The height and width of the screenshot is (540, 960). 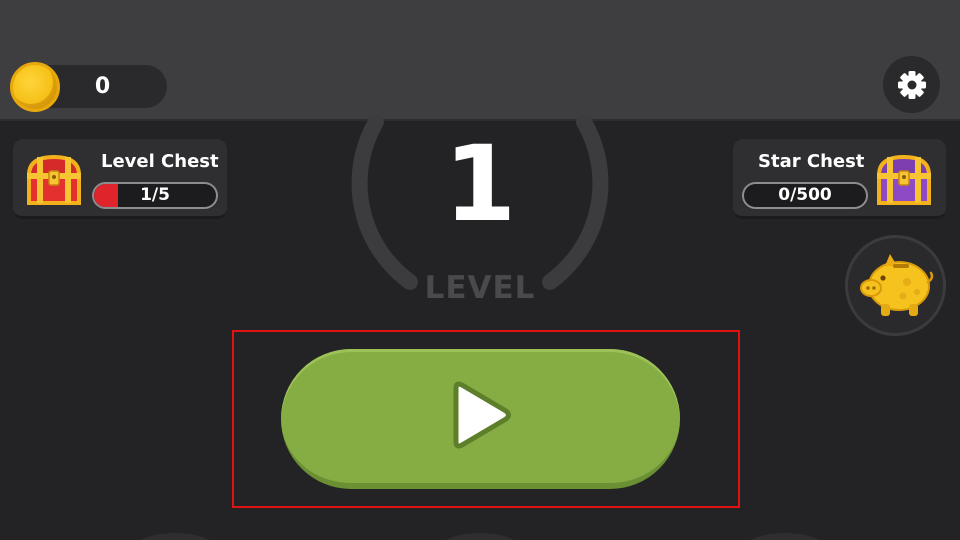 I want to click on level-number: 1, so click(x=480, y=184).